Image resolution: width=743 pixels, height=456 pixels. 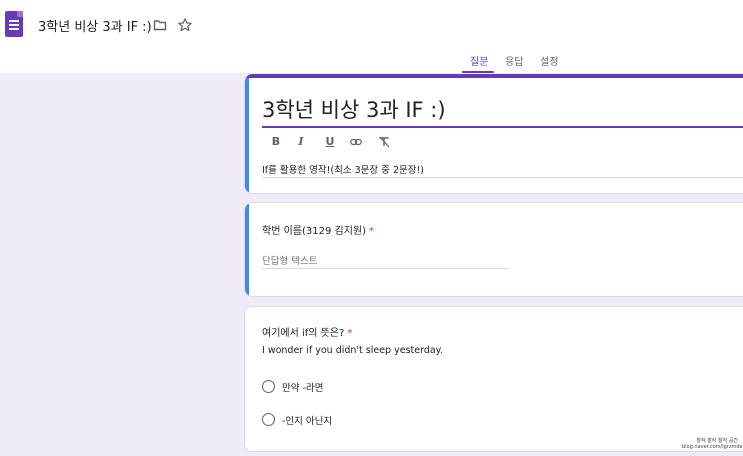 I want to click on forms-app-icon, so click(x=14, y=24).